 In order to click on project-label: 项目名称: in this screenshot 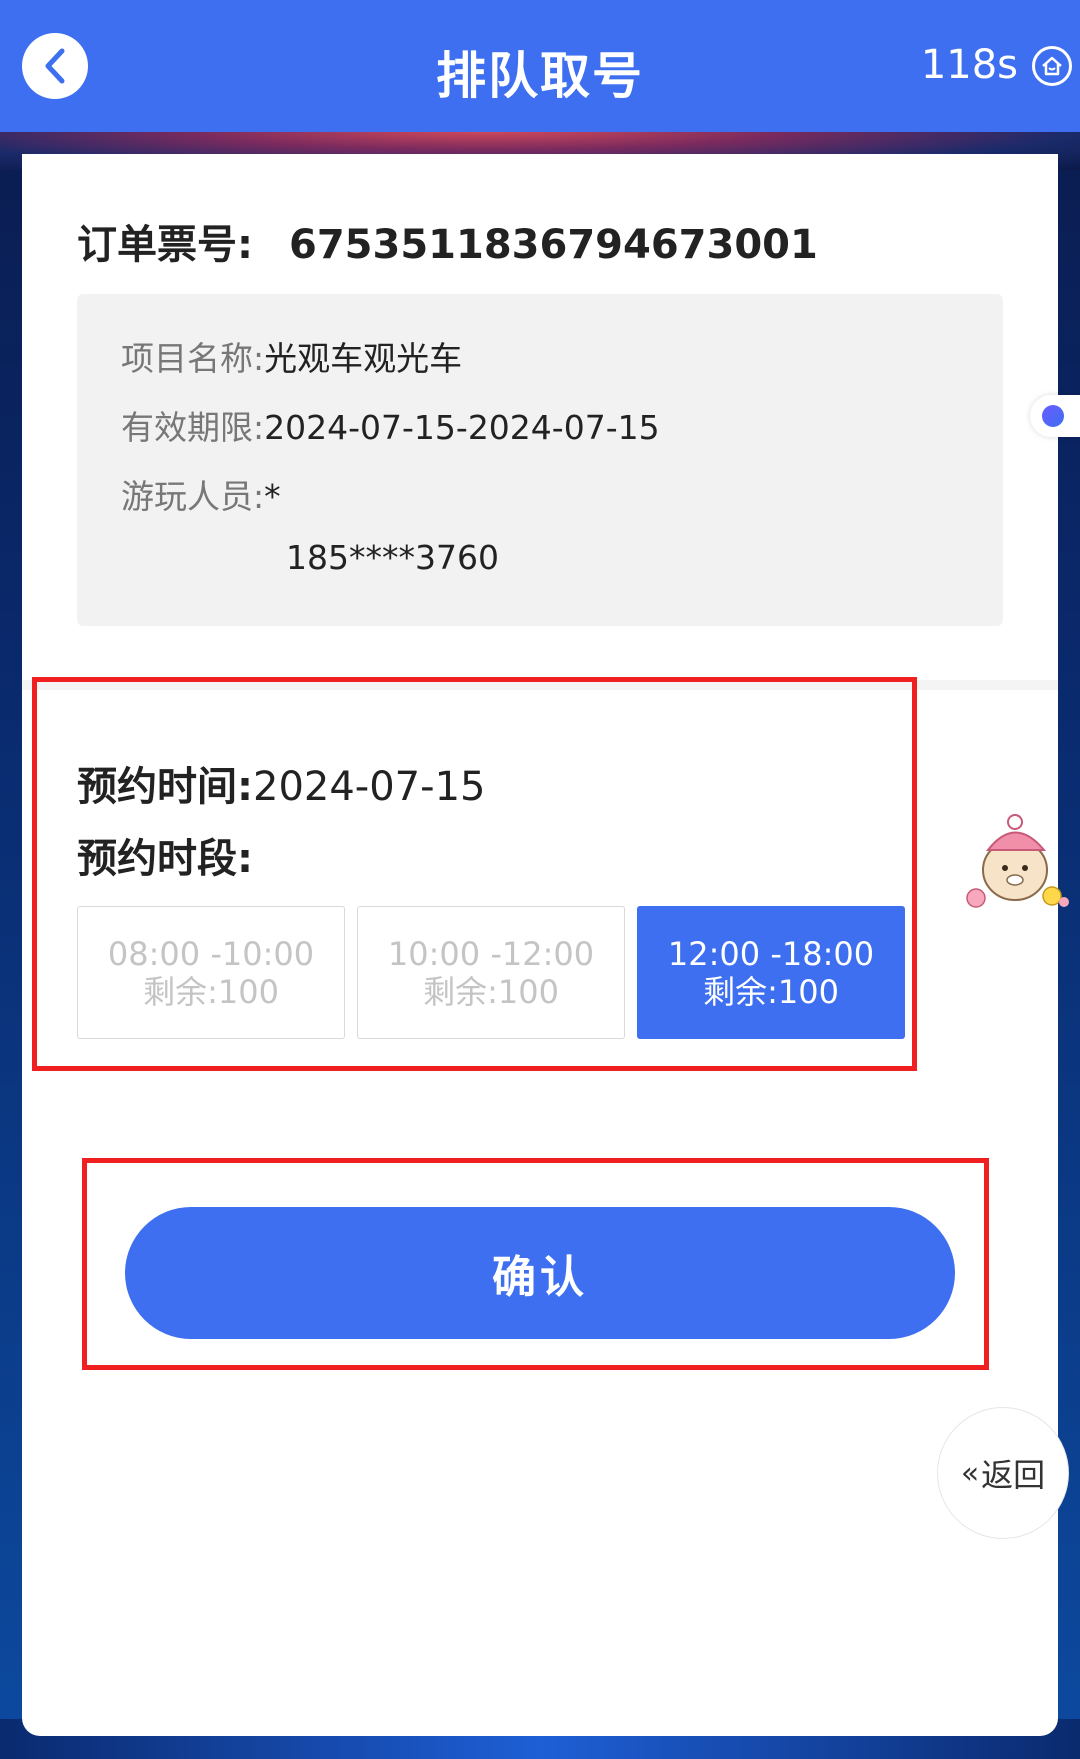, I will do `click(193, 358)`.